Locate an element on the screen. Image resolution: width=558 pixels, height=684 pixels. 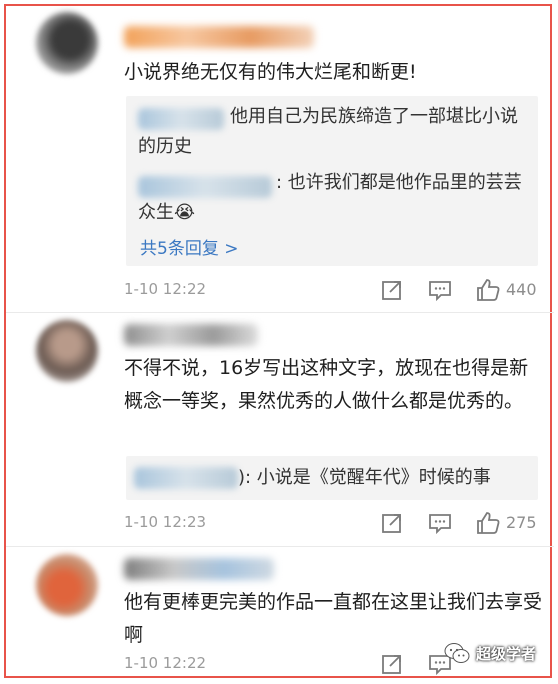
wechat-icon is located at coordinates (457, 653).